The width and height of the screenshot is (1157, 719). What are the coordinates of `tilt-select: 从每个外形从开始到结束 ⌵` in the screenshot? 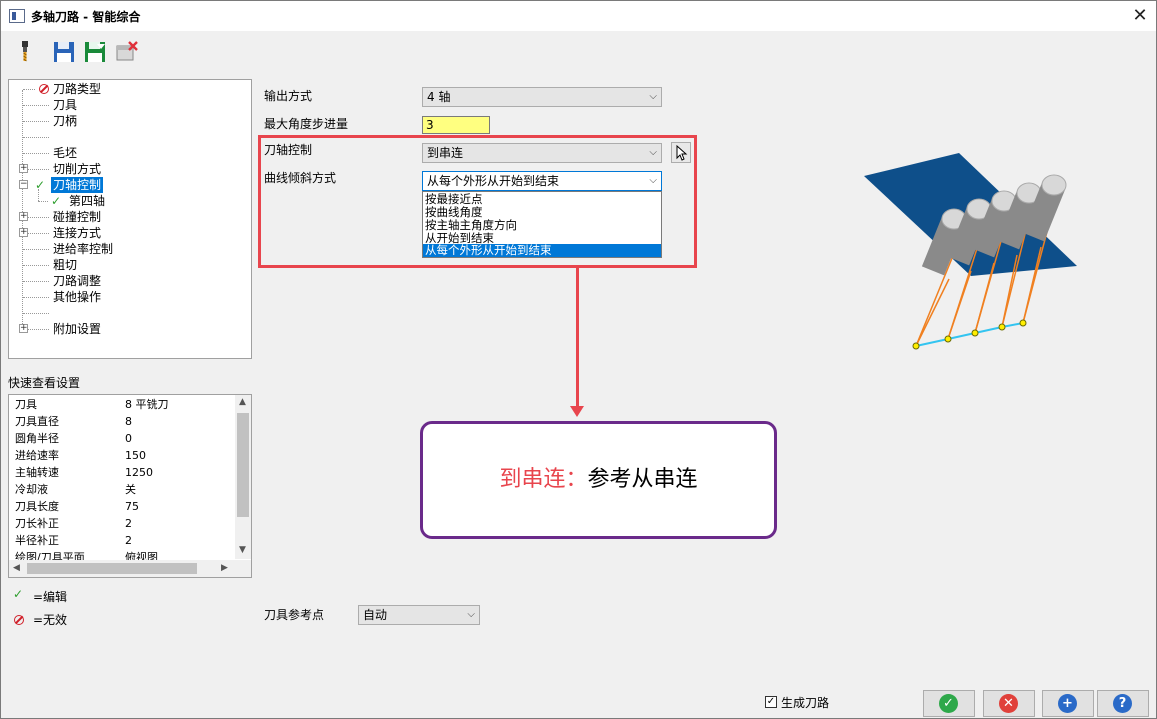 It's located at (542, 181).